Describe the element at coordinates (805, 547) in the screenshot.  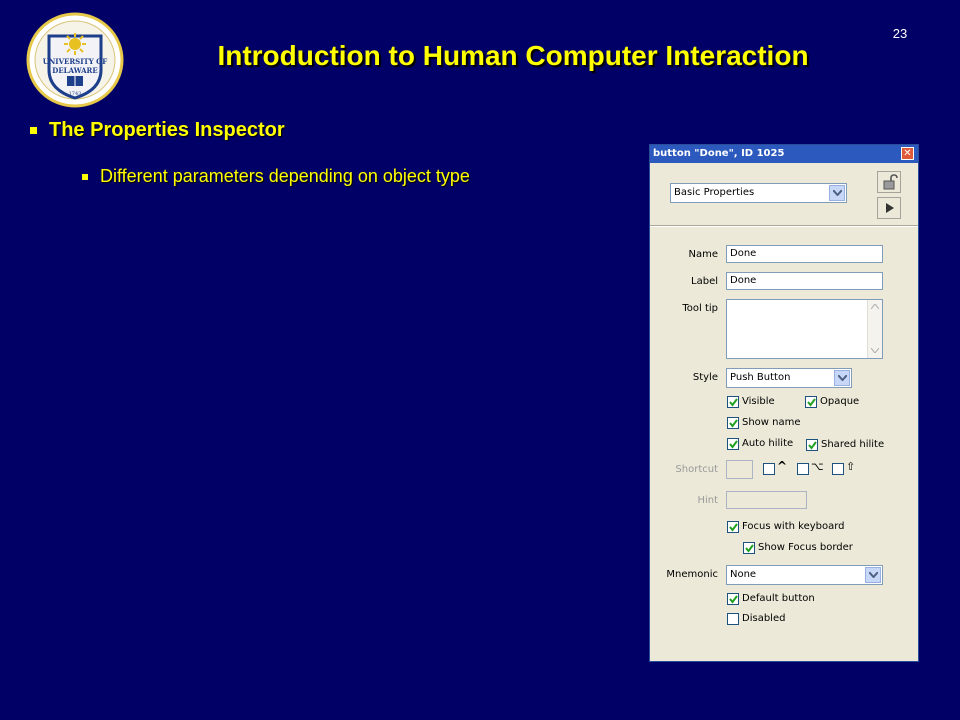
I see `show-focus-border-checkbox-label: Show Focus border` at that location.